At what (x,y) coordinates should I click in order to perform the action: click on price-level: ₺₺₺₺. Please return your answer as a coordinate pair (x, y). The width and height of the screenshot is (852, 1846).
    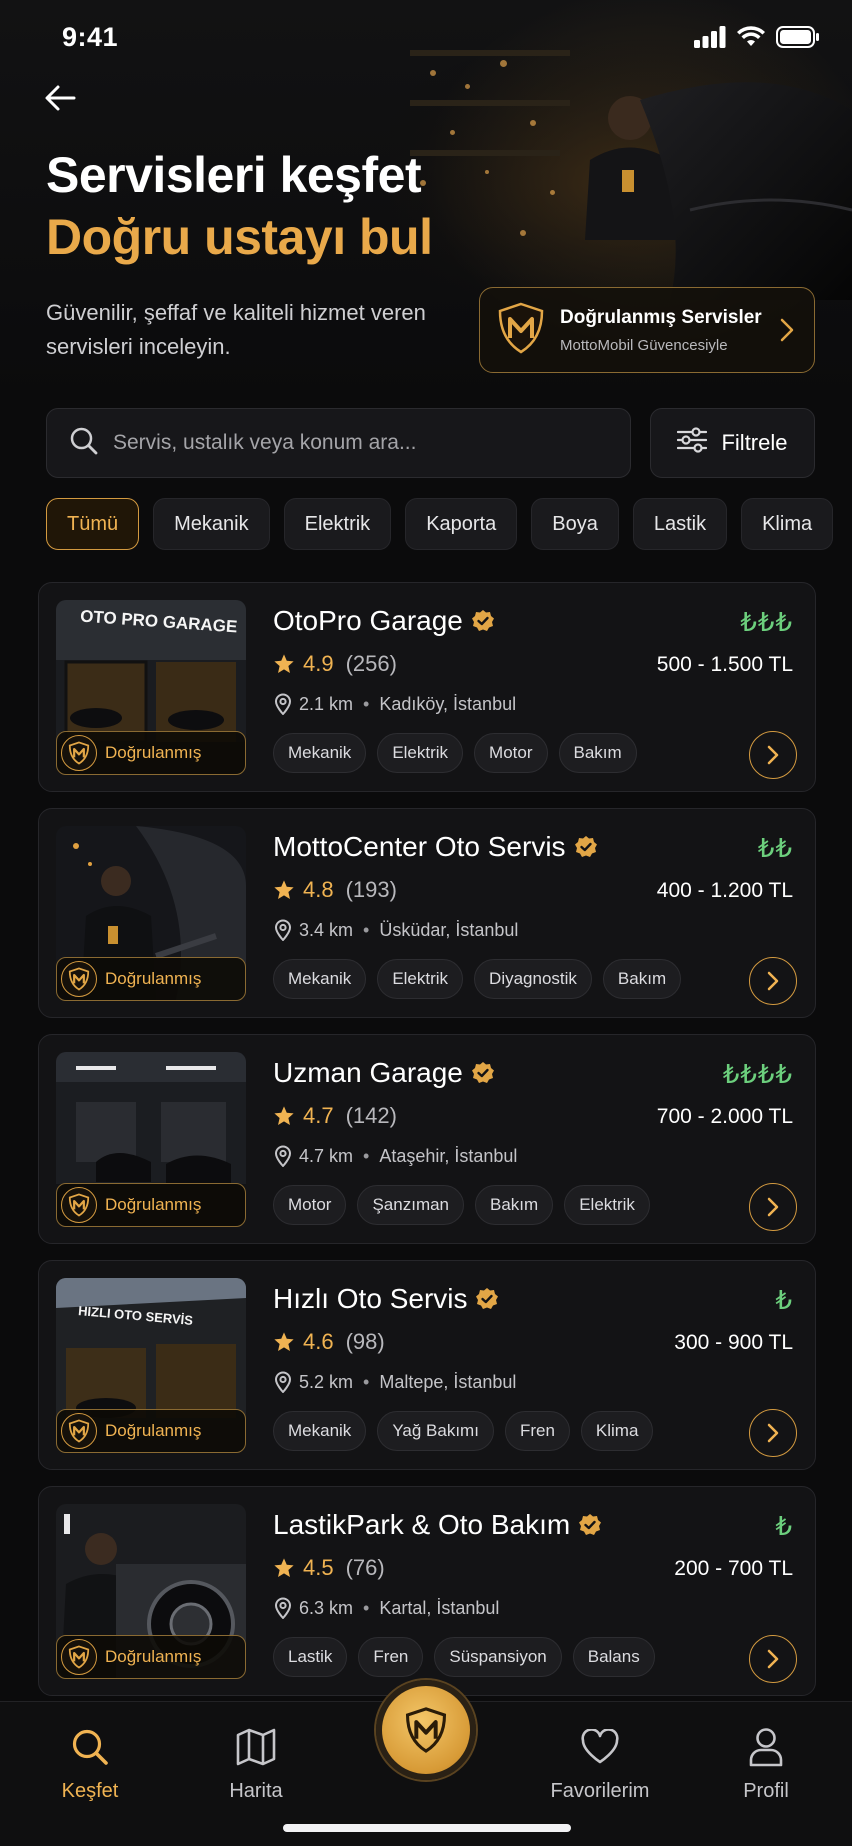
    Looking at the image, I should click on (757, 1074).